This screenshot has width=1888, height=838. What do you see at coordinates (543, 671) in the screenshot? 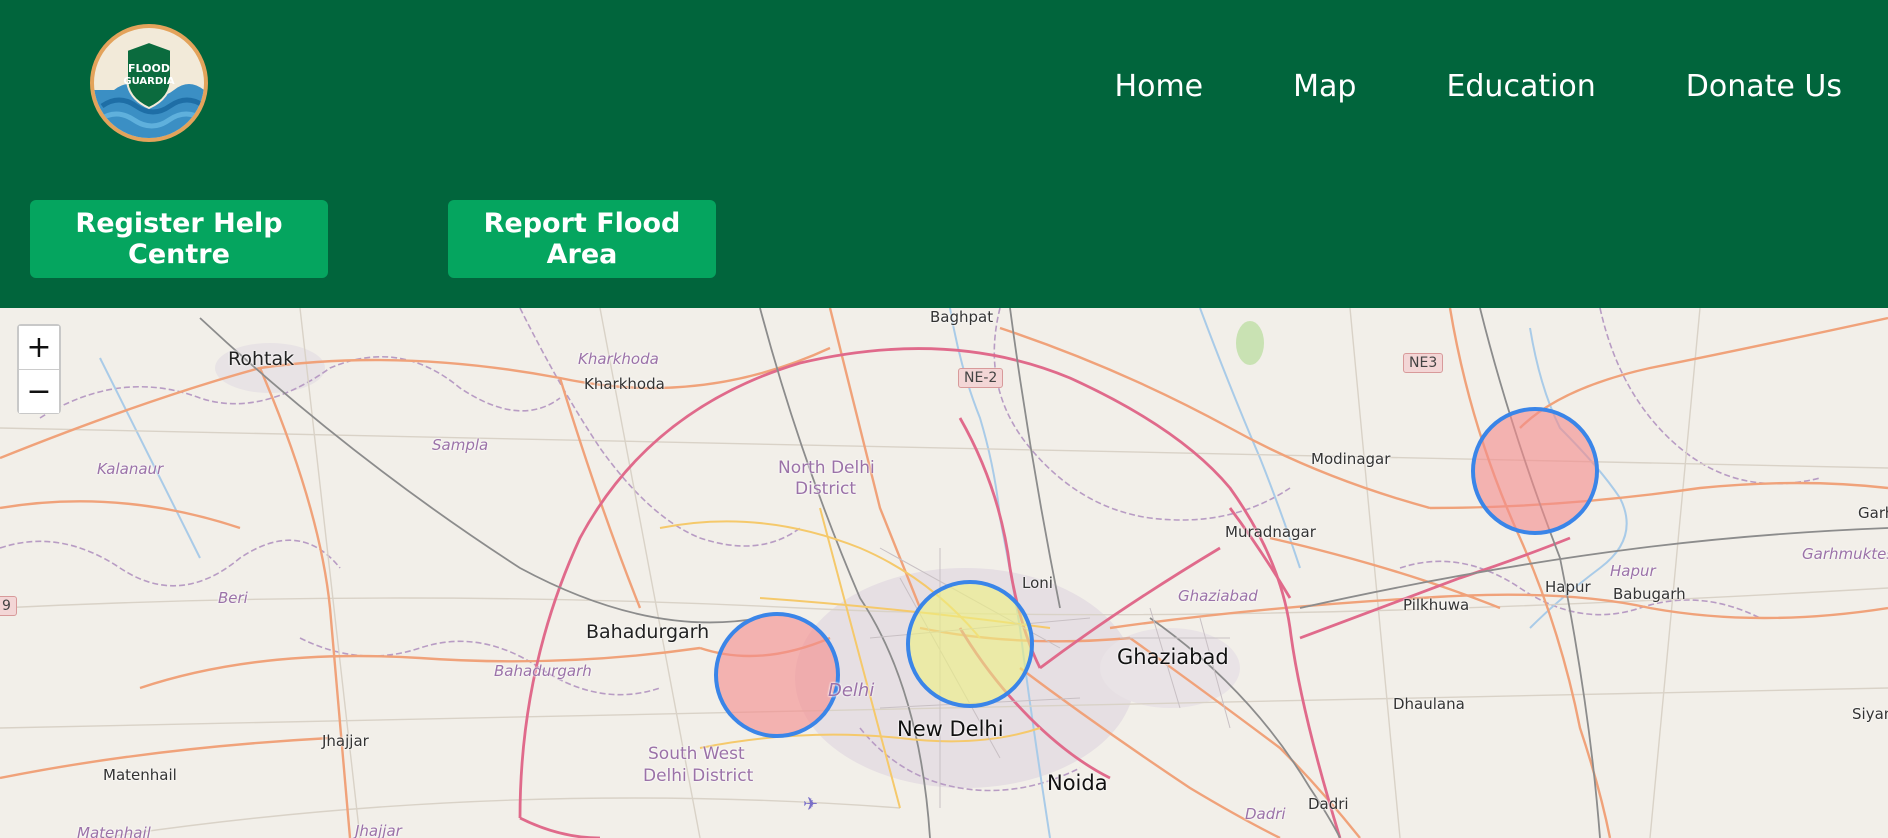
I see `label-bahadurgarh-district: Bahadurgarh` at bounding box center [543, 671].